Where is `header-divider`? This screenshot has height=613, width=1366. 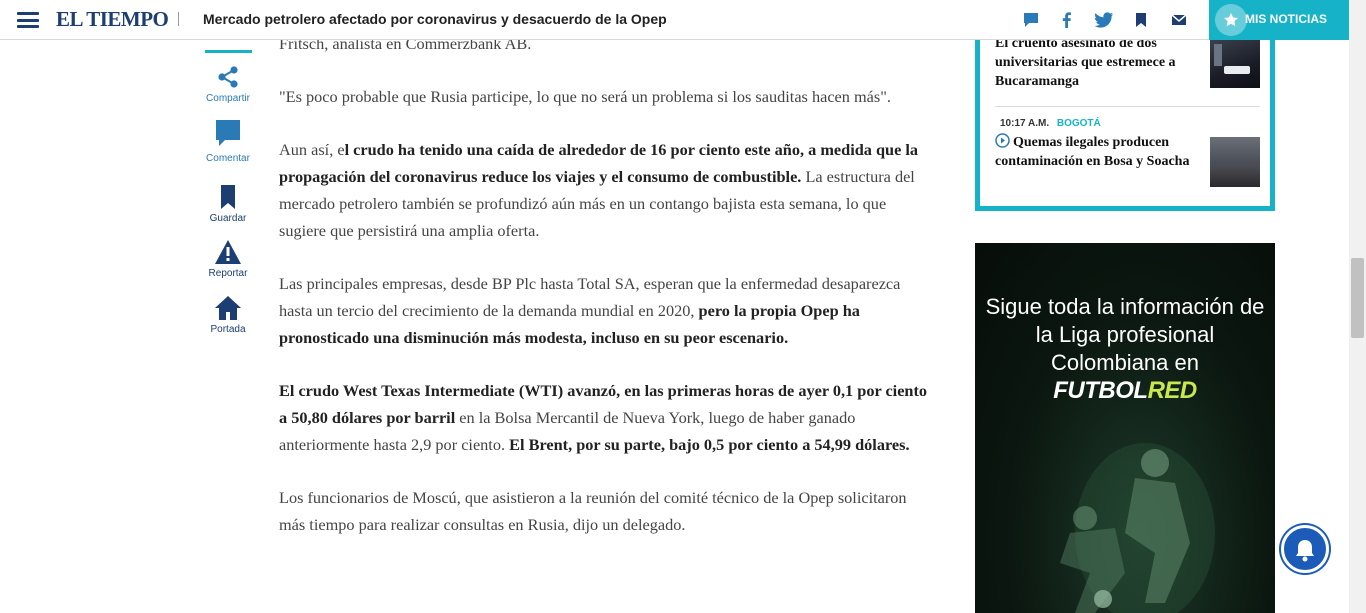
header-divider is located at coordinates (178, 19).